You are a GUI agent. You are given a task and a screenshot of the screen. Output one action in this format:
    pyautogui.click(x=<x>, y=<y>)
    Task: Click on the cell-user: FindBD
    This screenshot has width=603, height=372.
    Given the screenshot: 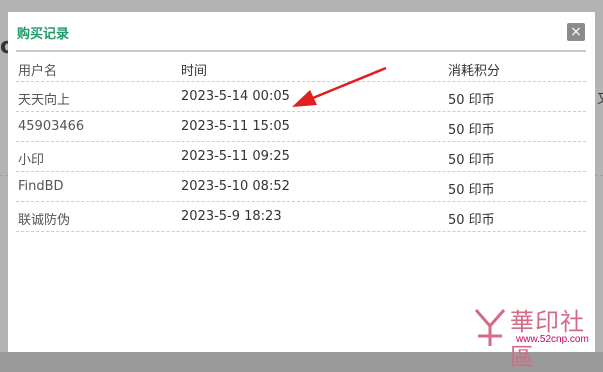 What is the action you would take?
    pyautogui.click(x=41, y=186)
    